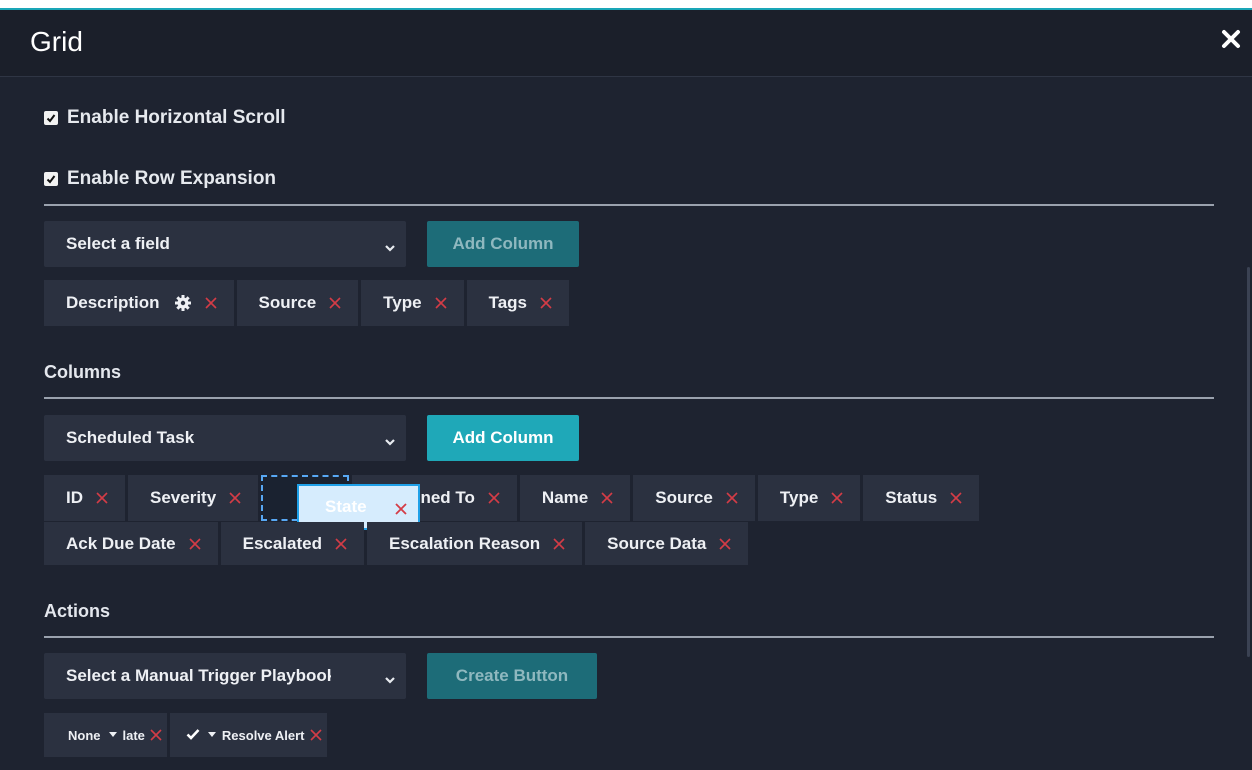 The width and height of the screenshot is (1252, 770). Describe the element at coordinates (77, 611) in the screenshot. I see `actions-heading: Actions` at that location.